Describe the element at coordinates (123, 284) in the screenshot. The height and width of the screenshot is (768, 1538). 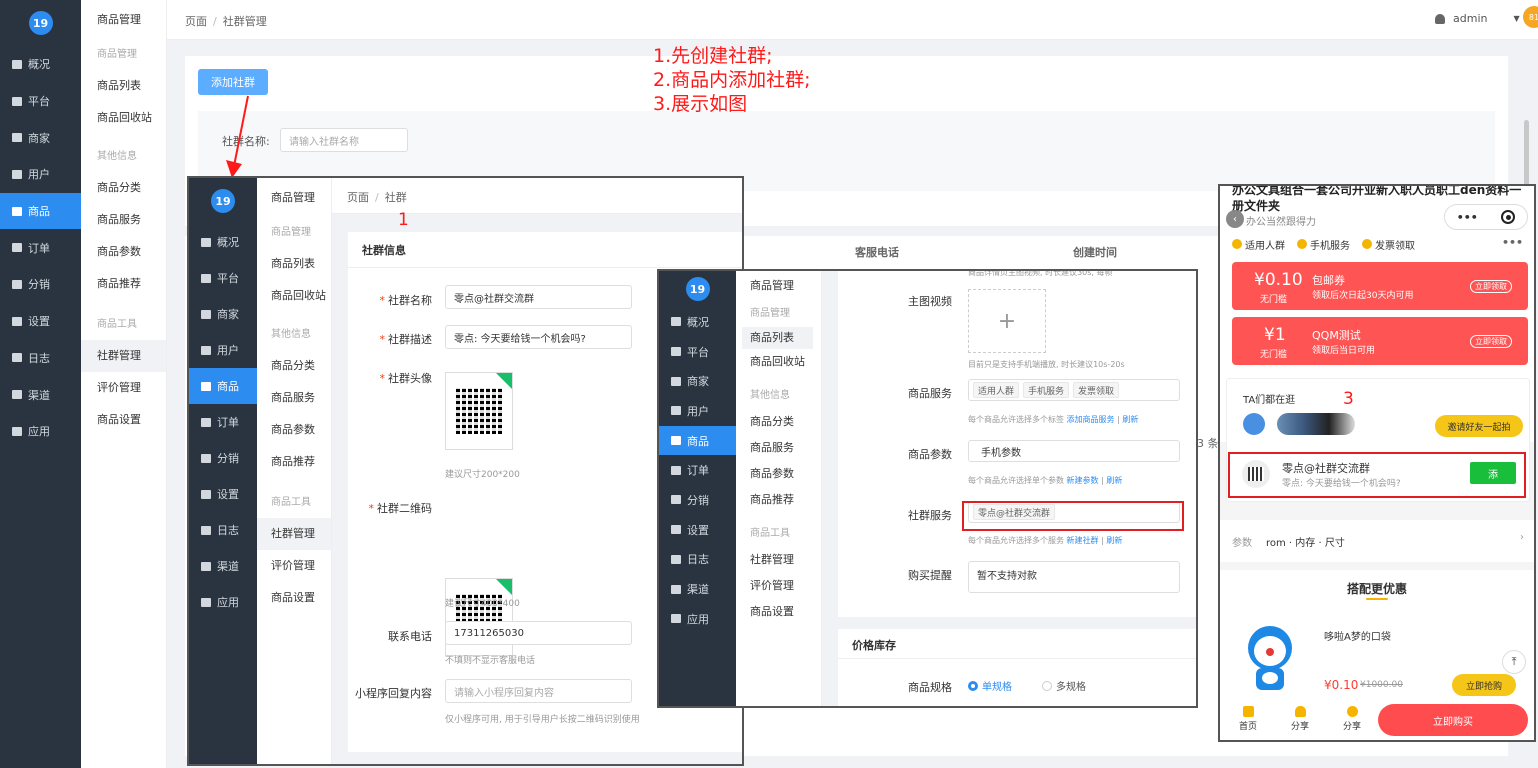
I see `submenu-item-recommend: 商品推荐` at that location.